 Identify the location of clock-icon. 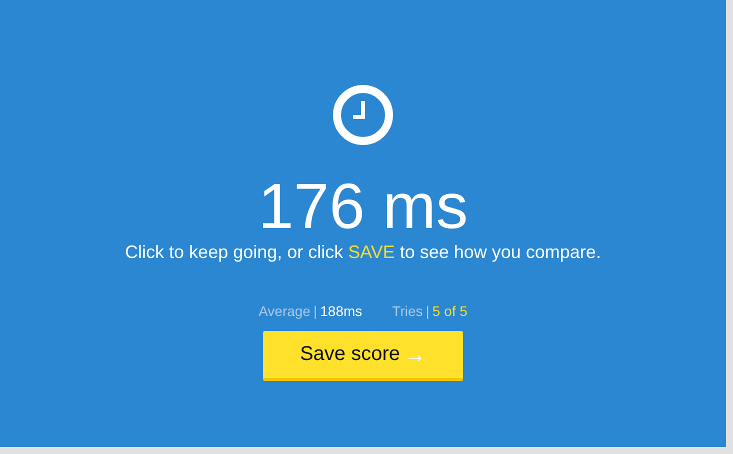
(363, 115).